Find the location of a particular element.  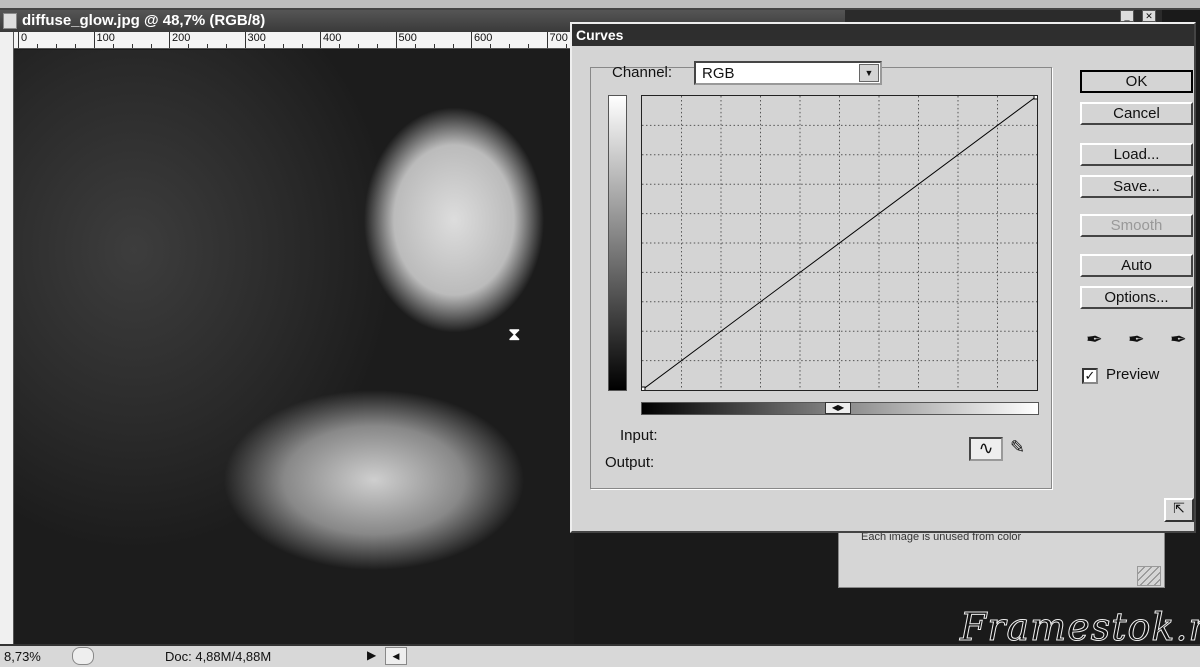

ok-button: OK is located at coordinates (1136, 81).